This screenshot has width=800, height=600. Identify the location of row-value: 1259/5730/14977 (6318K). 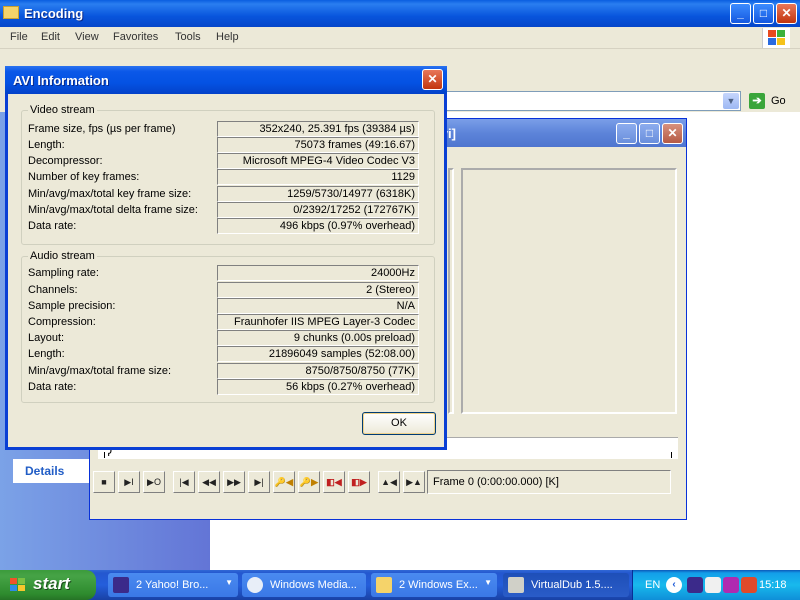
(318, 194).